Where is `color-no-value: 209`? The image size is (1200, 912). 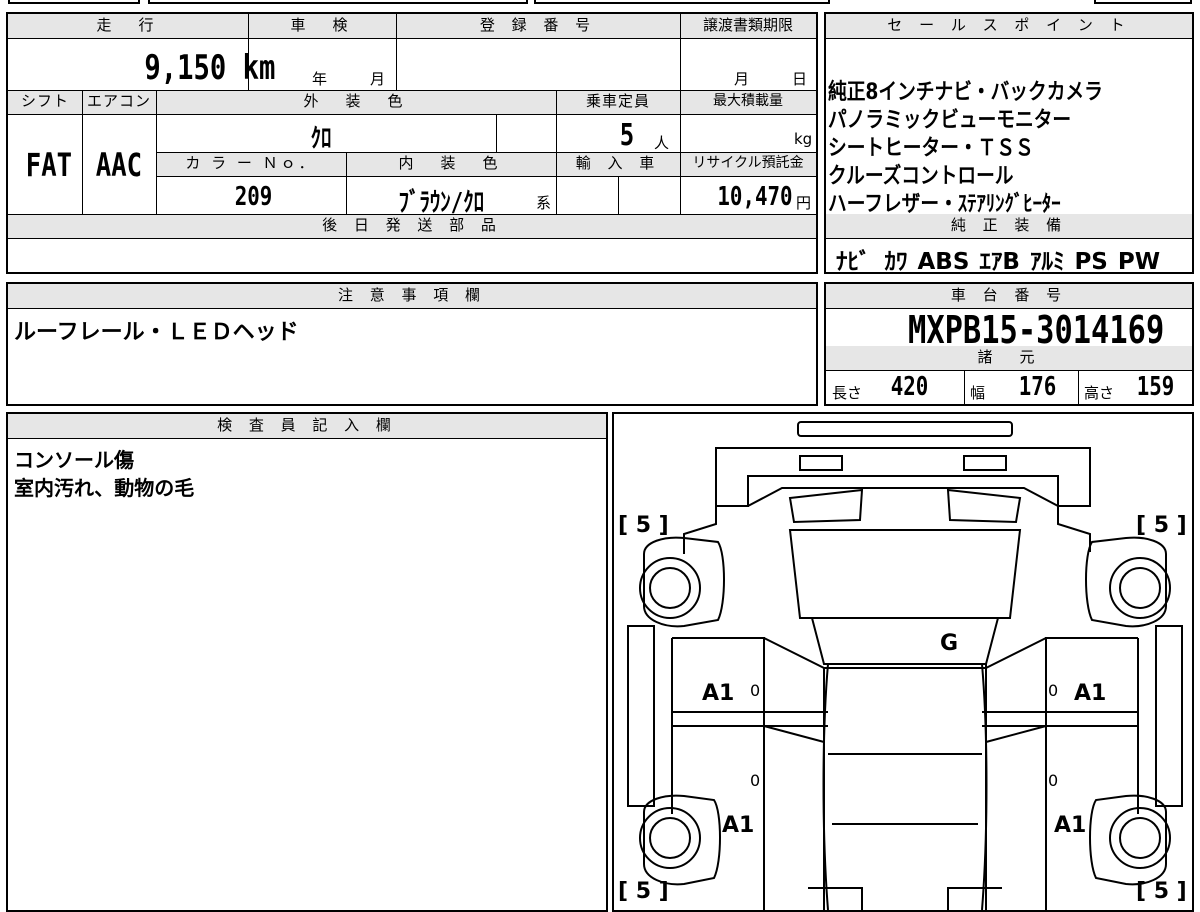 color-no-value: 209 is located at coordinates (253, 197).